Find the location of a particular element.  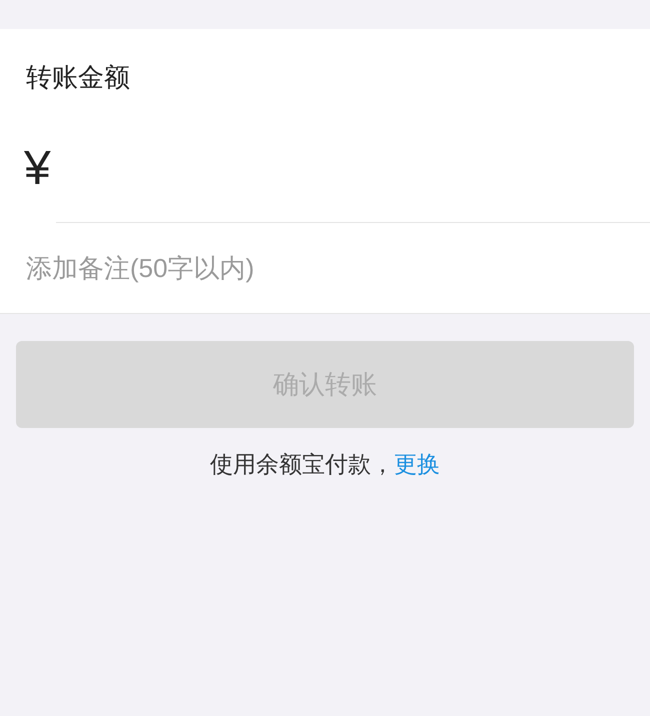

amount-label: 转账金额 is located at coordinates (78, 77).